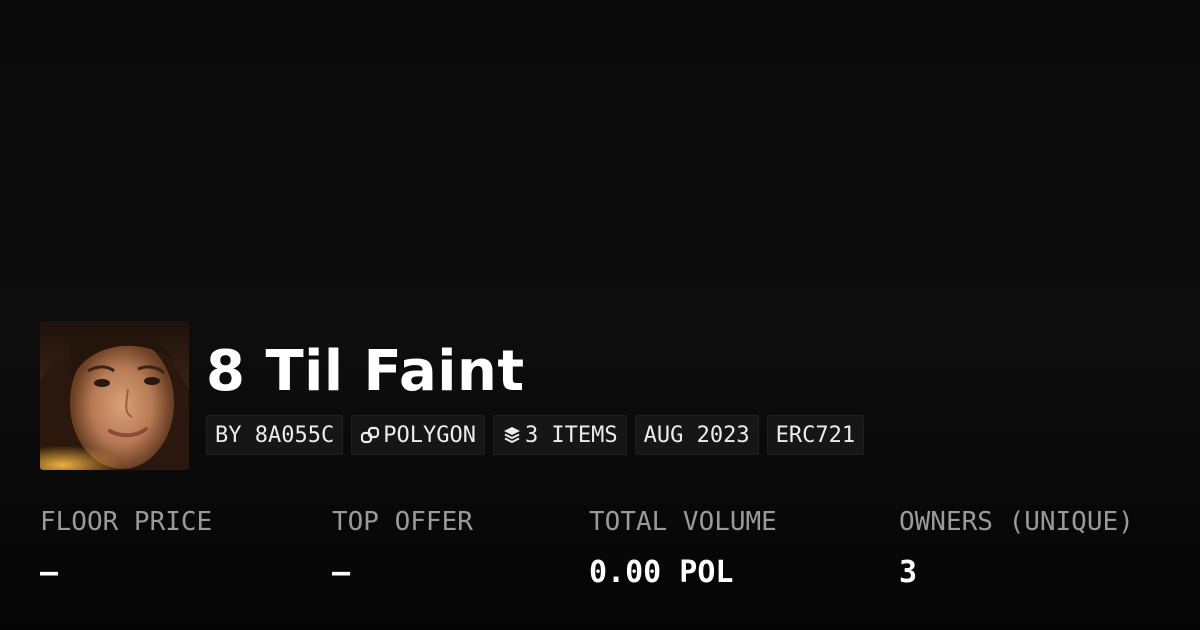 This screenshot has height=630, width=1200. Describe the element at coordinates (126, 548) in the screenshot. I see `floor-price-stat: FLOOR PRICE –` at that location.